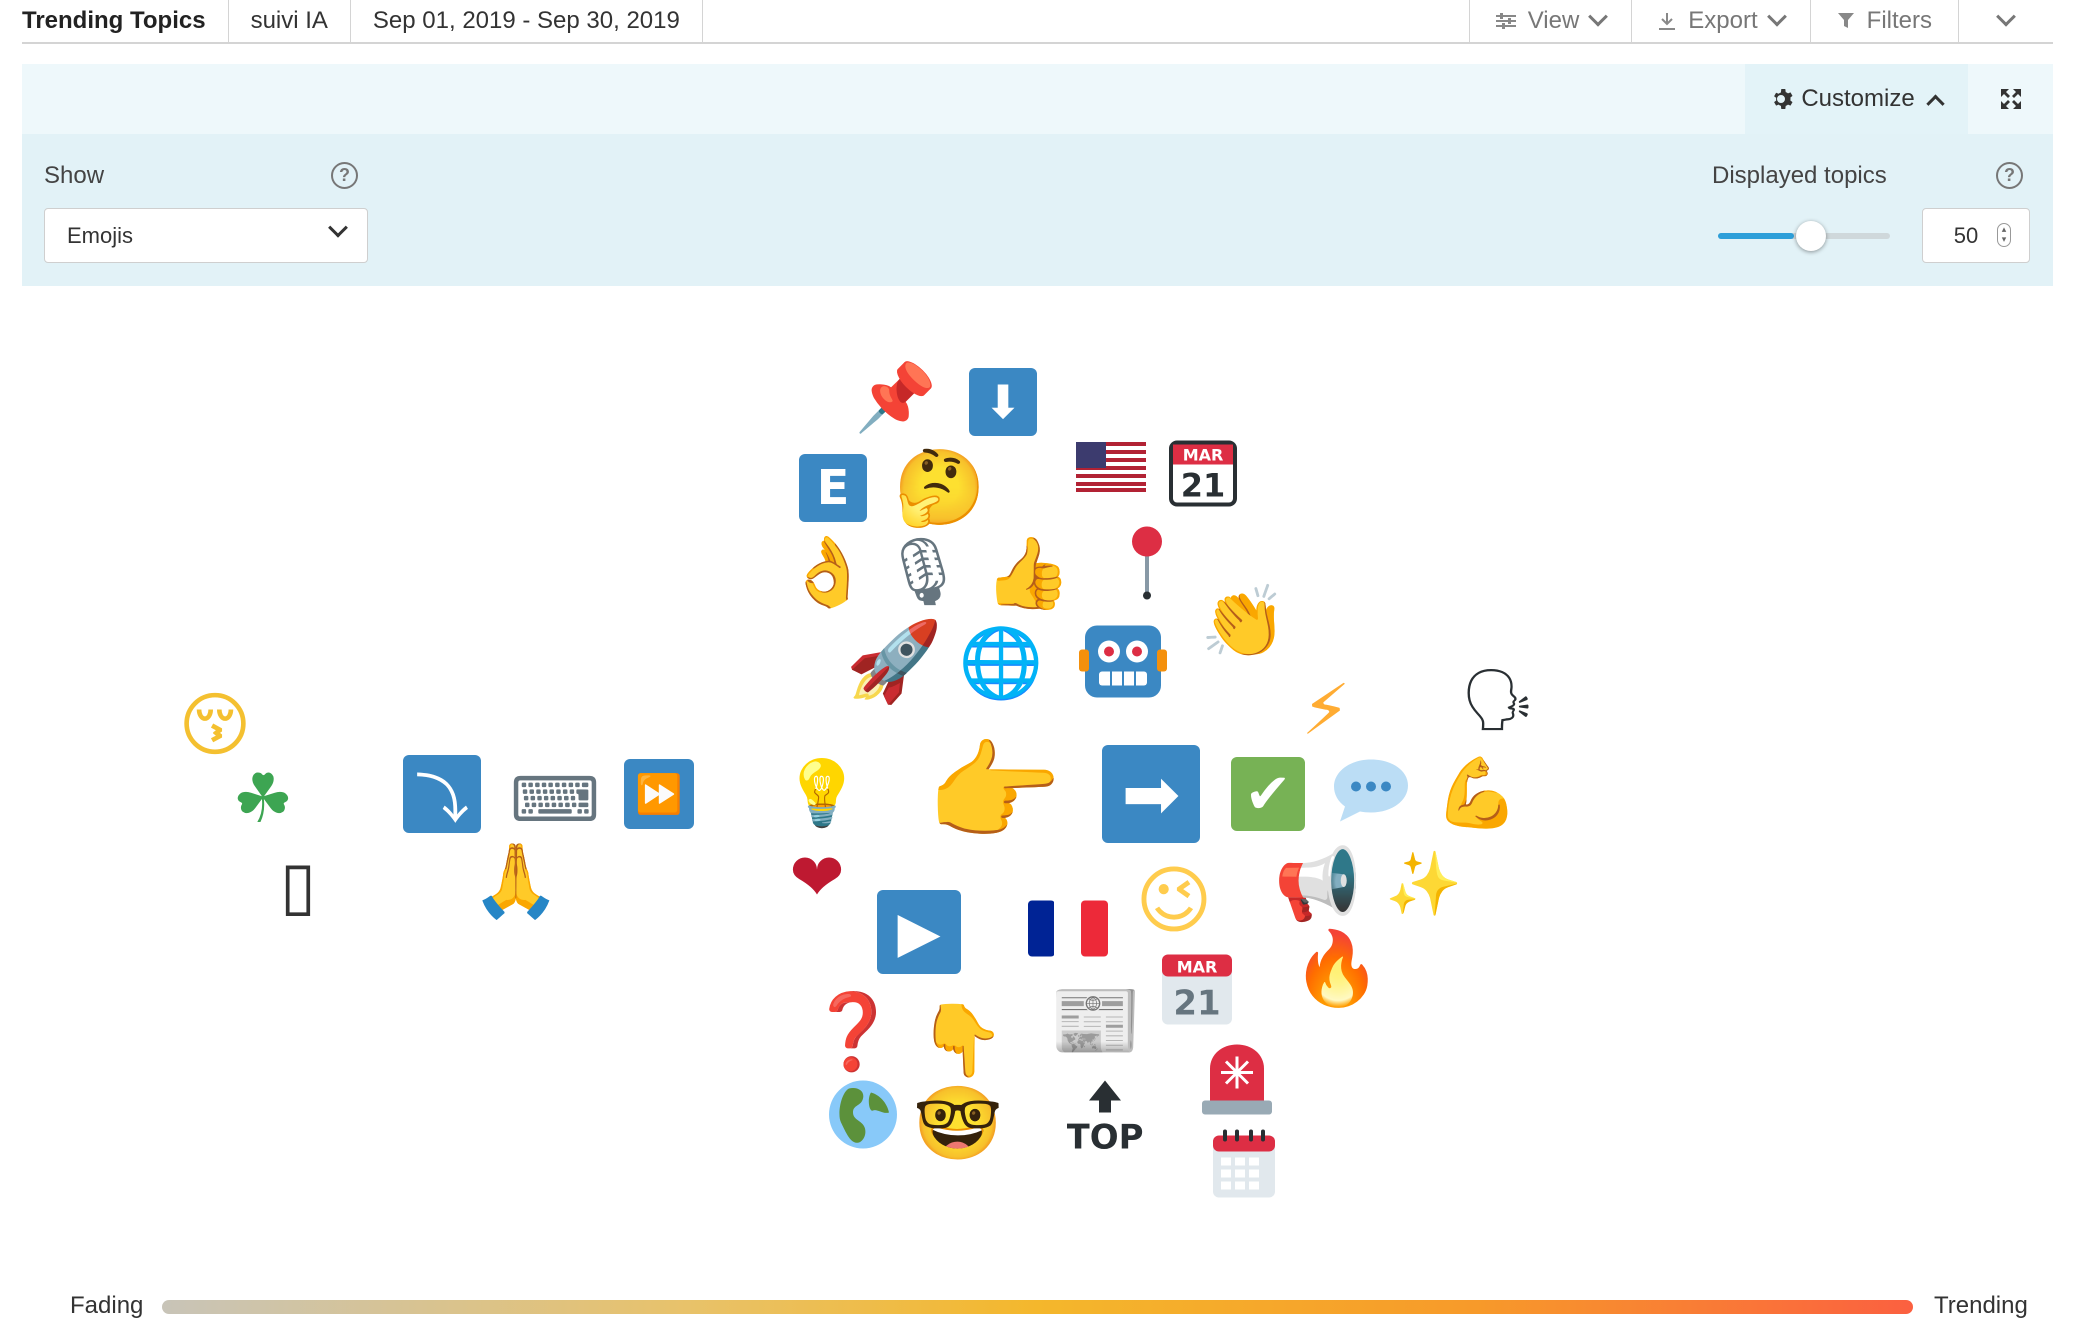  Describe the element at coordinates (1845, 20) in the screenshot. I see `filter-icon` at that location.